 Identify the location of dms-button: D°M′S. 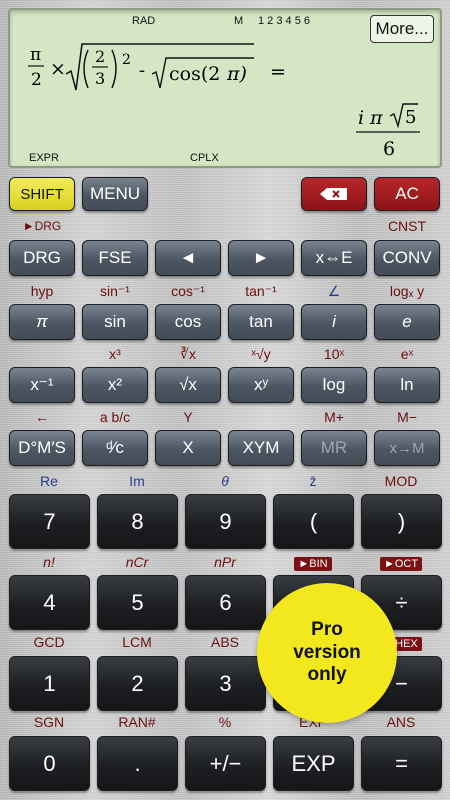
(42, 448).